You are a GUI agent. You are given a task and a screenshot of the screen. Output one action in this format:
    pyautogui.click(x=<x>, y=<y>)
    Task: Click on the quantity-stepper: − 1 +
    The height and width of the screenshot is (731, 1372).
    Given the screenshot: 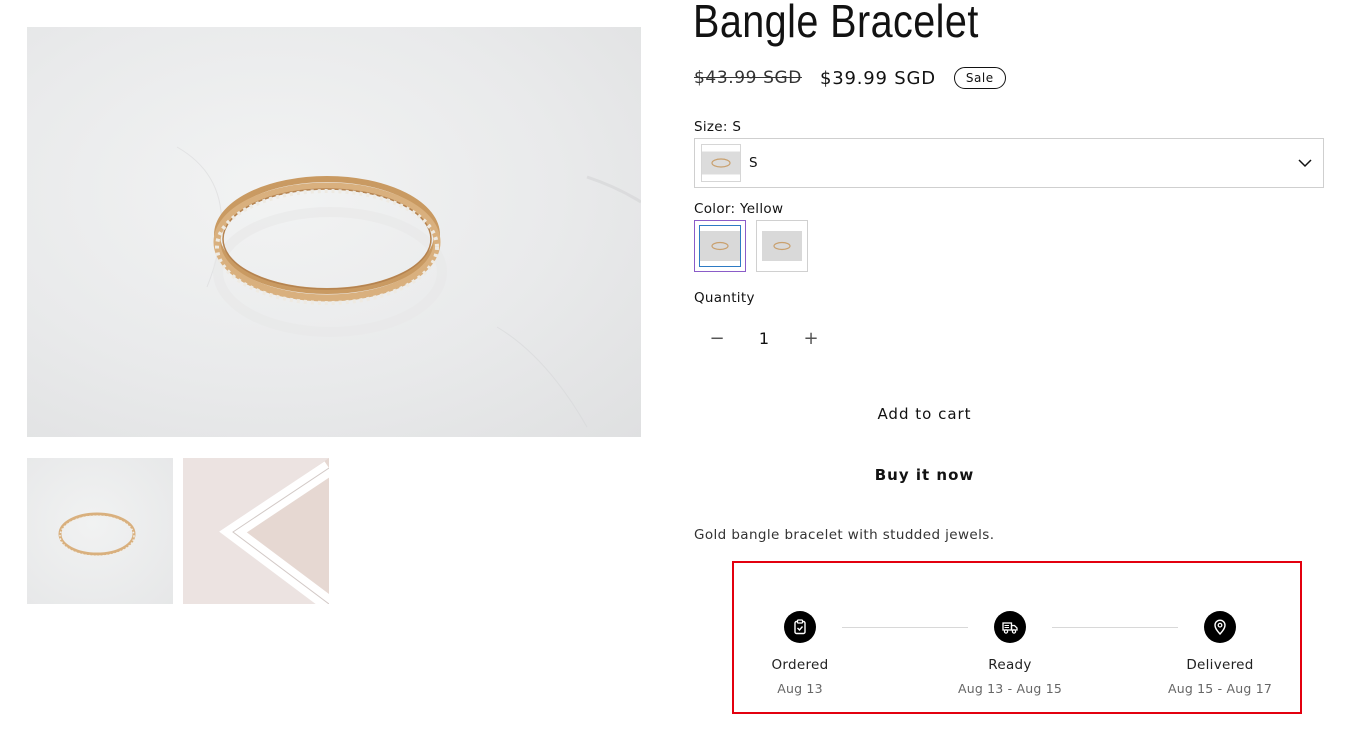 What is the action you would take?
    pyautogui.click(x=764, y=338)
    